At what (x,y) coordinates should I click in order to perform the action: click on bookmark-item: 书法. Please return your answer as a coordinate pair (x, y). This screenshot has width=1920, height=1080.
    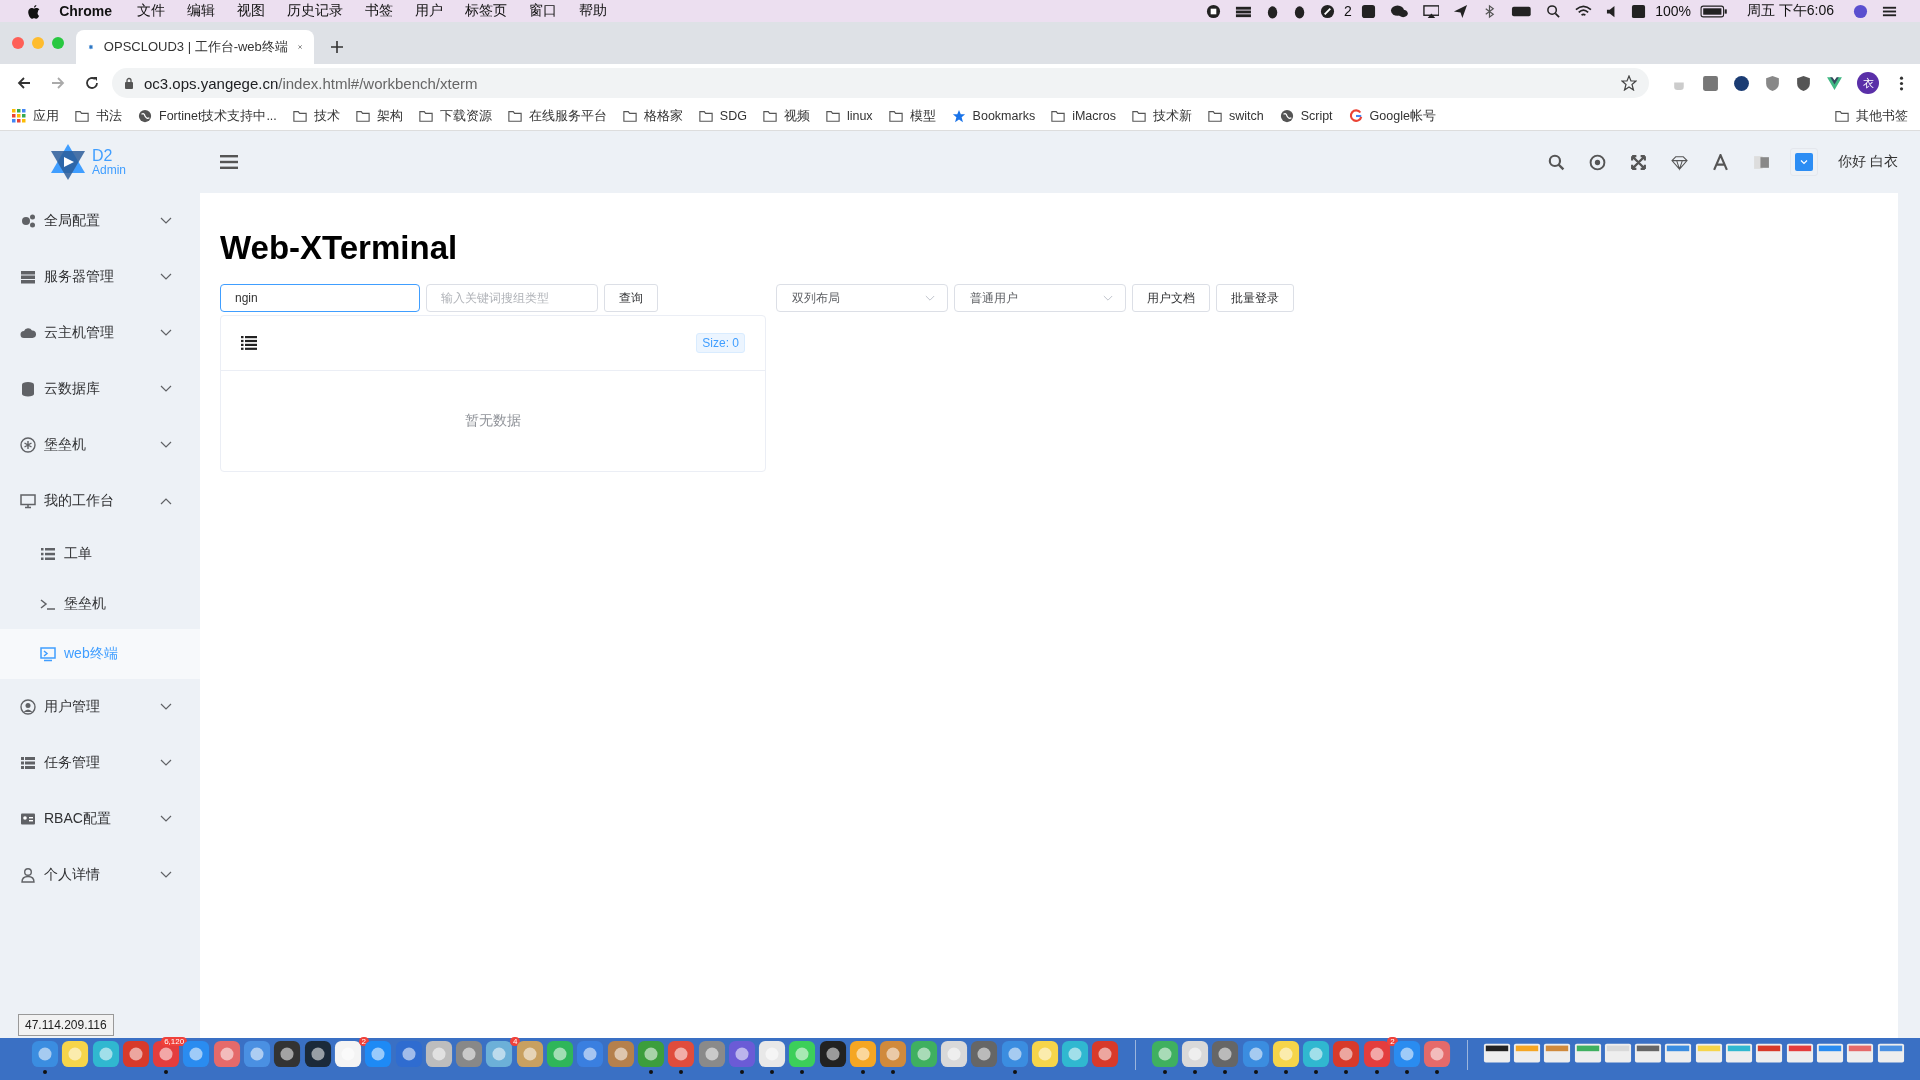
    Looking at the image, I should click on (98, 116).